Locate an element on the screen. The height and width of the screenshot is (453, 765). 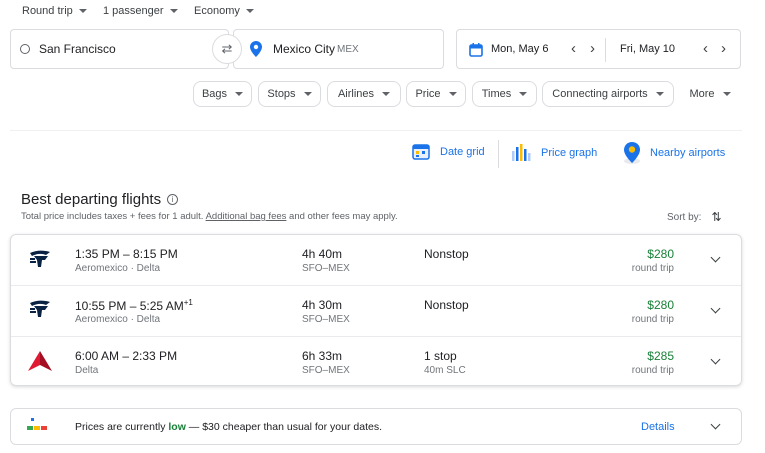
stop-detail: 40m SLC is located at coordinates (445, 370).